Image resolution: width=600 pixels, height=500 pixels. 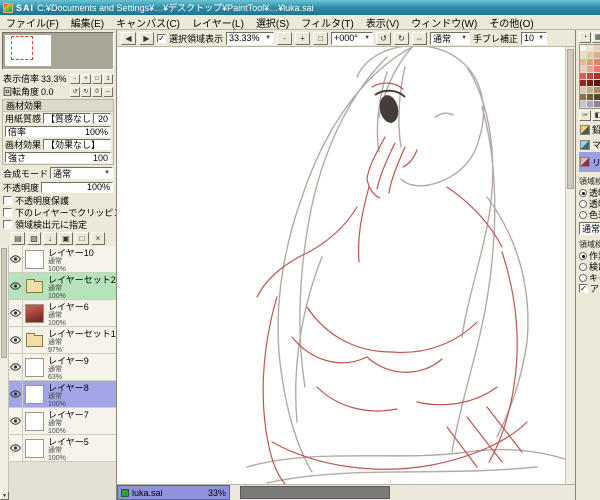 What do you see at coordinates (62, 340) in the screenshot?
I see `layer-row-set1: レイヤーセット1 通常 97%` at bounding box center [62, 340].